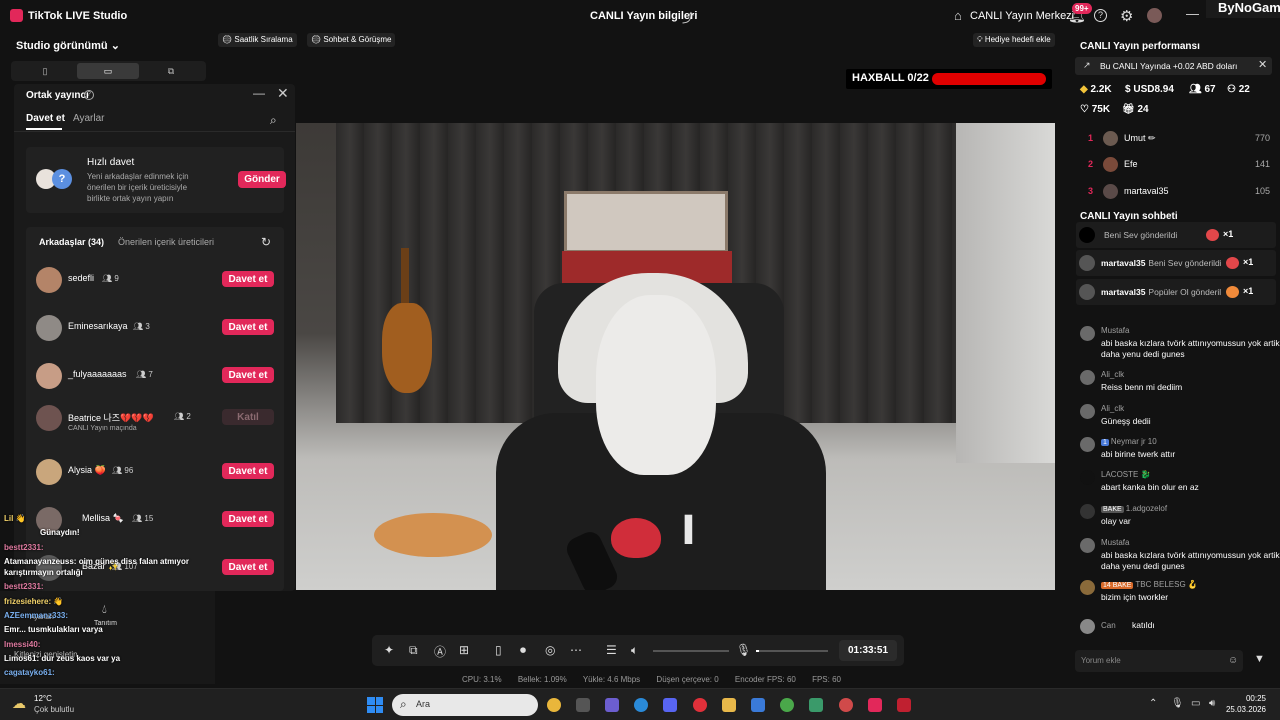 Image resolution: width=1280 pixels, height=720 pixels. I want to click on cpu-stat: CPU: 3.1%, so click(482, 679).